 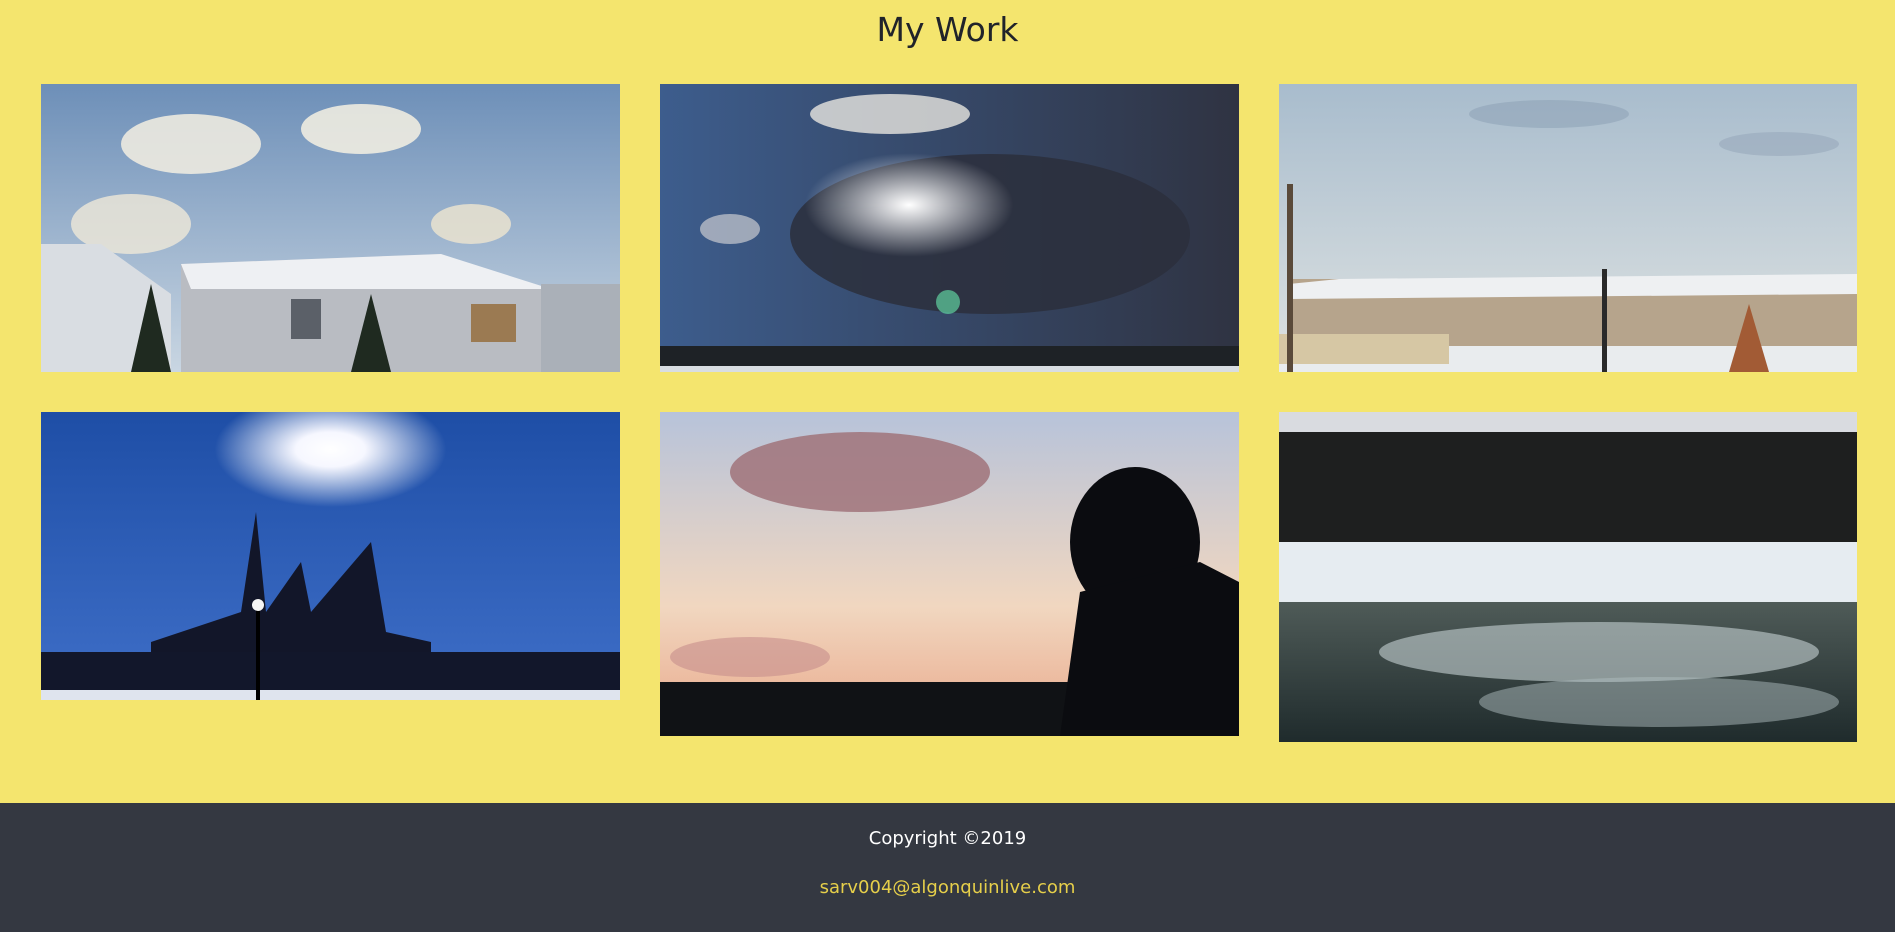 I want to click on gallery-image-silhouette, so click(x=949, y=574).